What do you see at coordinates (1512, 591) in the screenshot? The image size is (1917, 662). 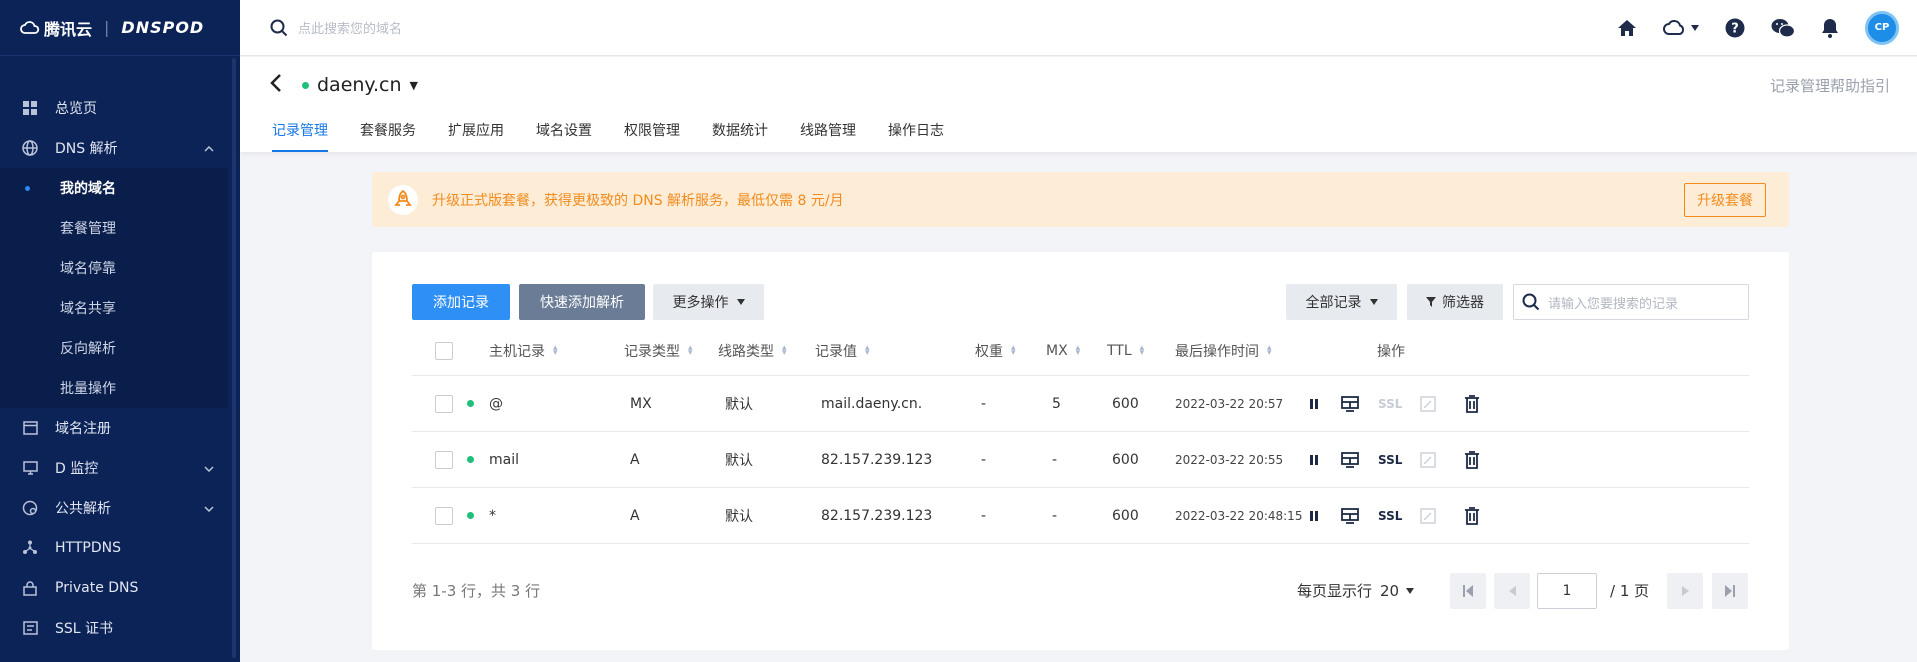 I see `prev-page-button` at bounding box center [1512, 591].